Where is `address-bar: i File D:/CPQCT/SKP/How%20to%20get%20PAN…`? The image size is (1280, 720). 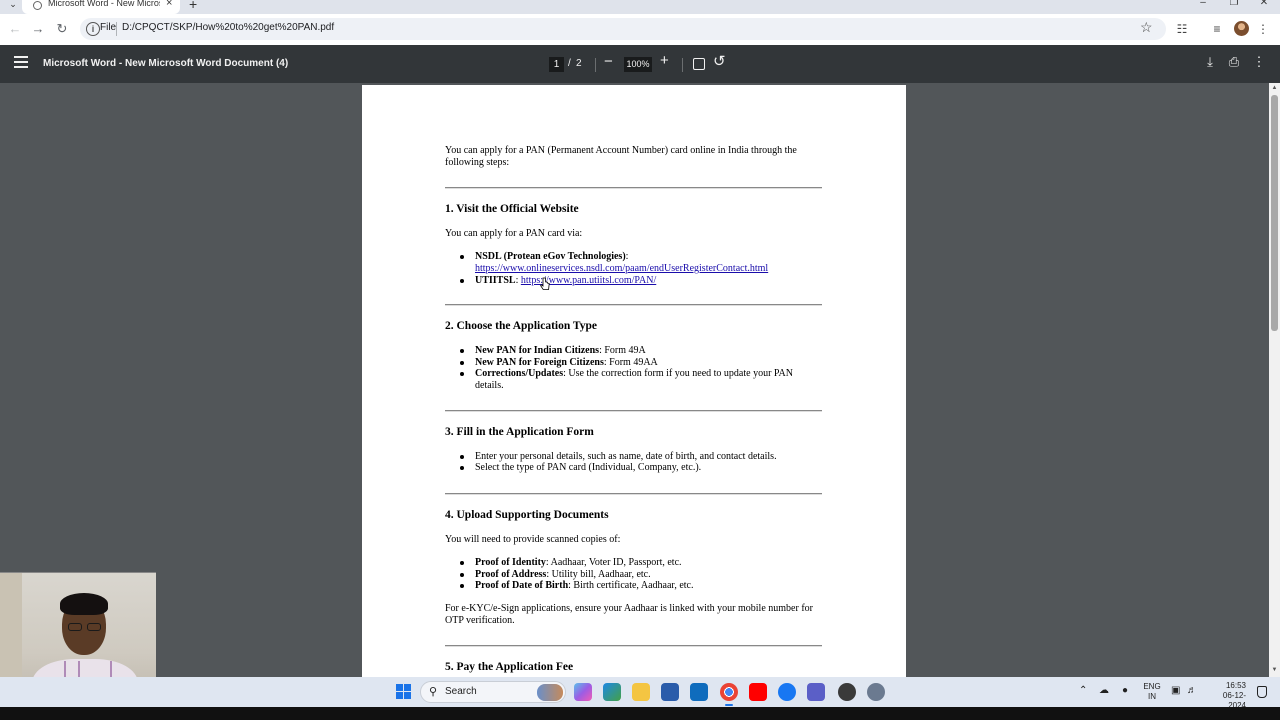 address-bar: i File D:/CPQCT/SKP/How%20to%20get%20PAN… is located at coordinates (623, 29).